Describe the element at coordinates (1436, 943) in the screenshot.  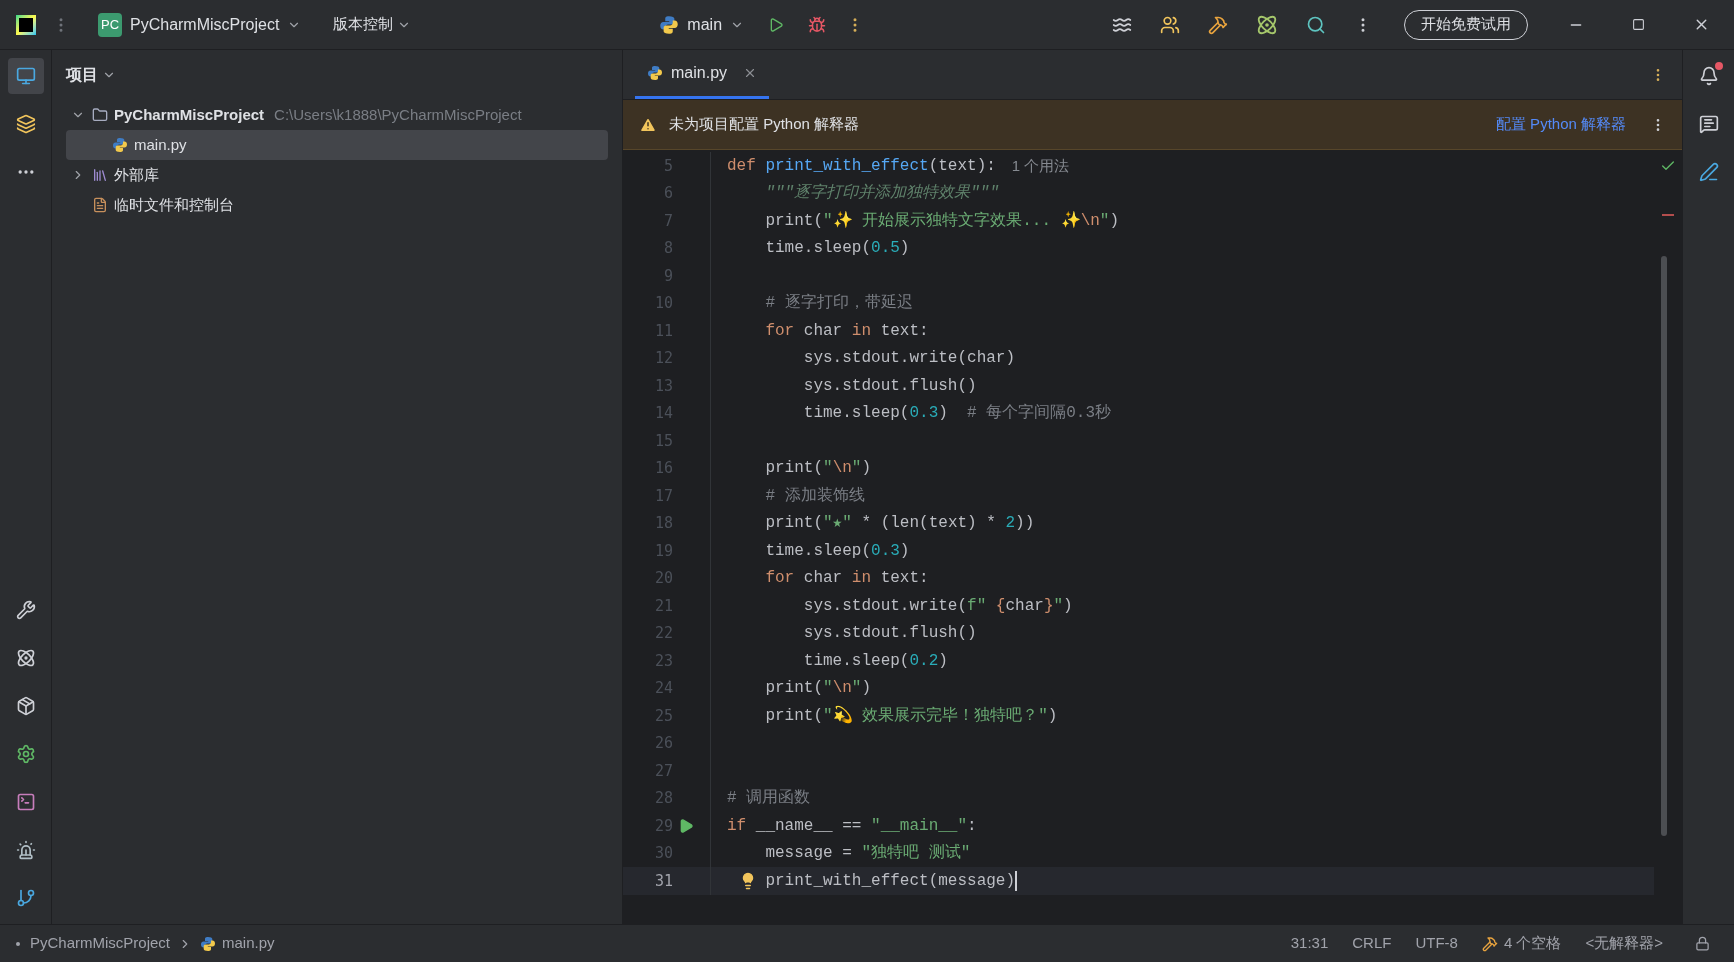
I see `file-encoding: UTF-8` at that location.